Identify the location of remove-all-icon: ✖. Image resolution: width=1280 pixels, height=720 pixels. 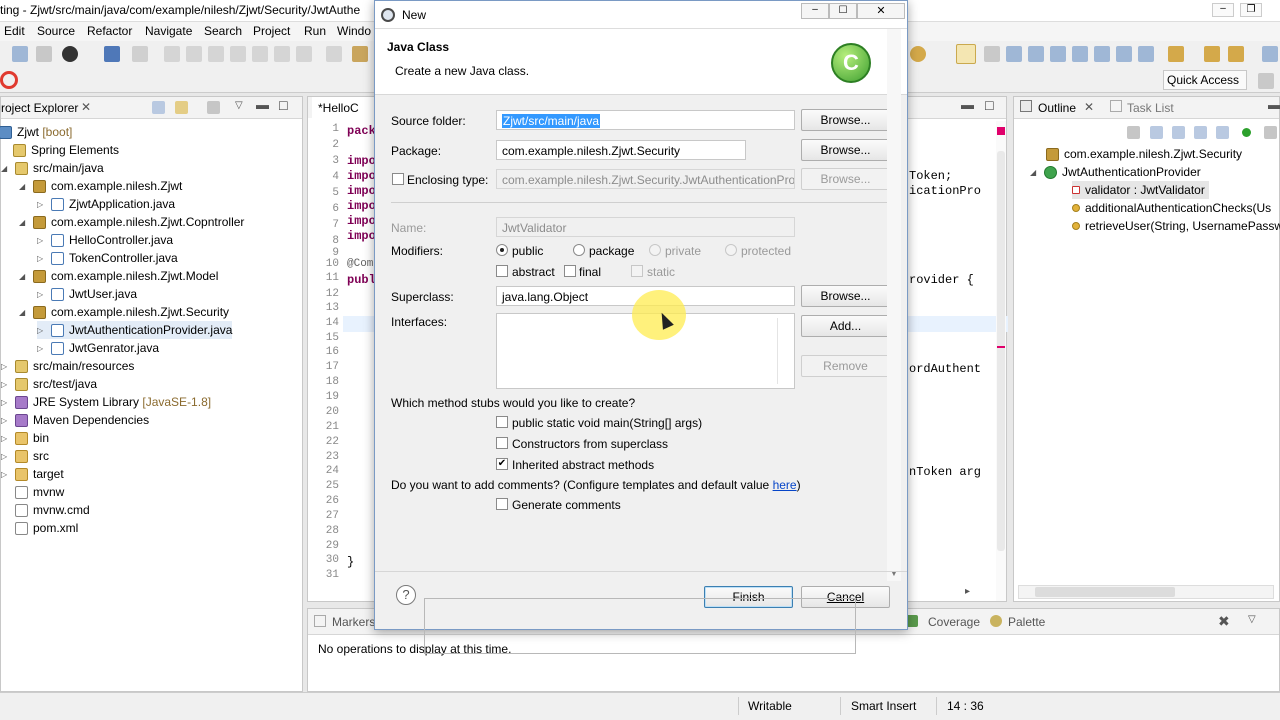
(1224, 621).